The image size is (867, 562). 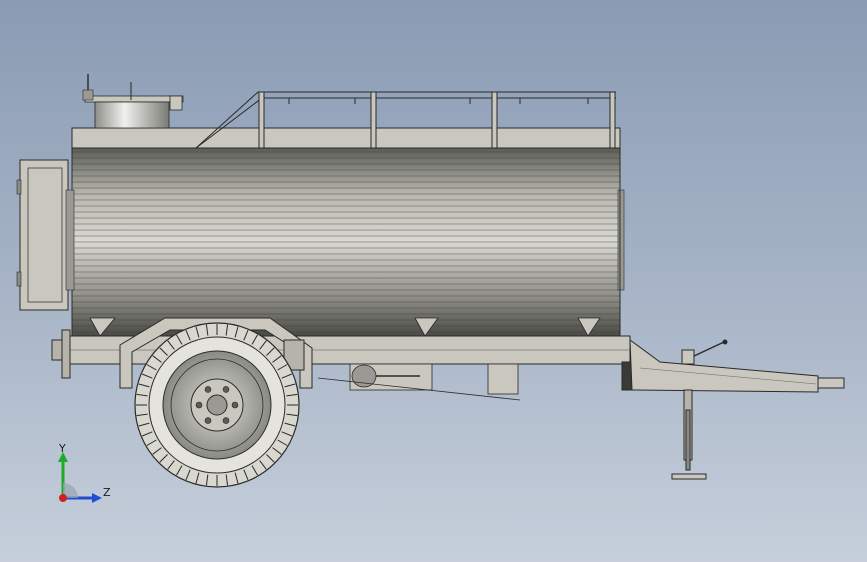 I want to click on tank-top-band, so click(x=346, y=138).